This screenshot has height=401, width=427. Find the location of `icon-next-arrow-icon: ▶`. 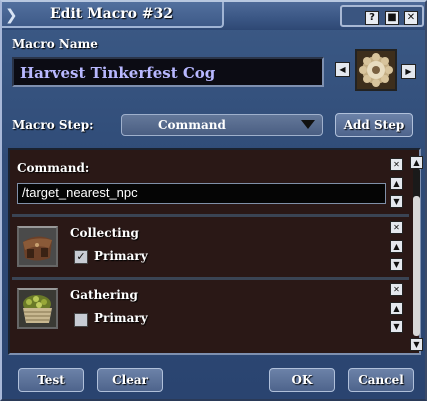

icon-next-arrow-icon: ▶ is located at coordinates (408, 71).